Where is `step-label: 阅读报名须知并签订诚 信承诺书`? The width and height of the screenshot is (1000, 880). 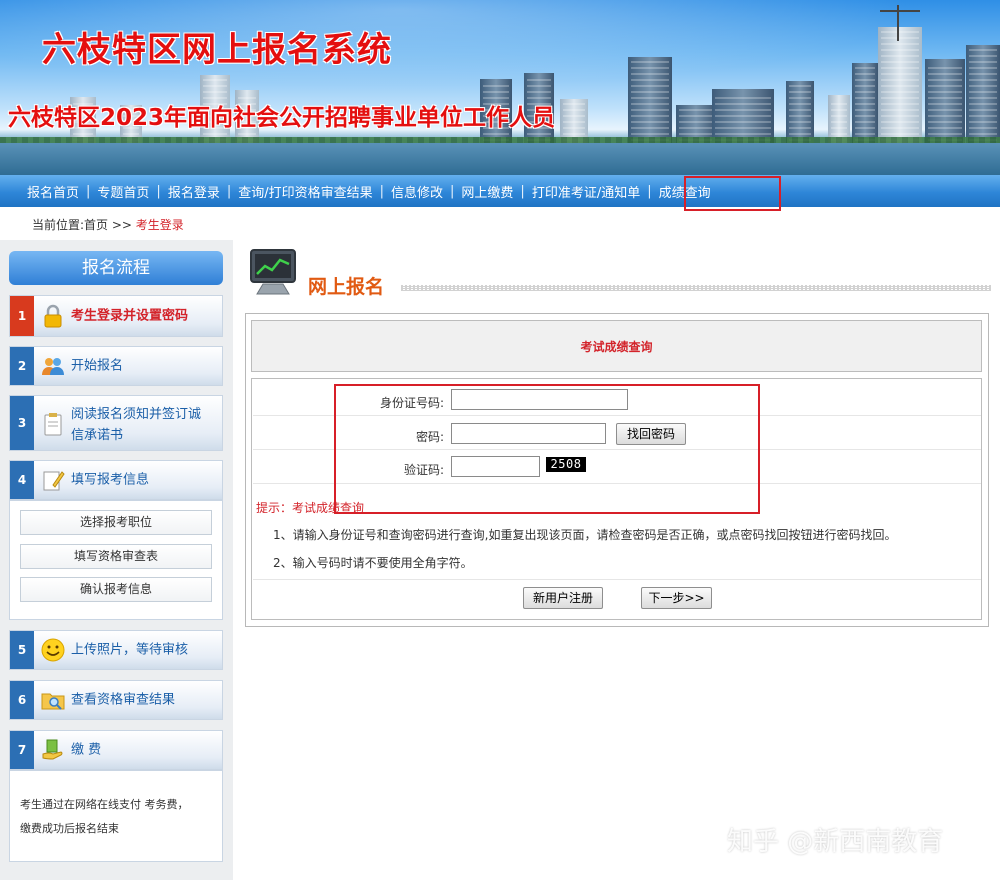
step-label: 阅读报名须知并签订诚 信承诺书 is located at coordinates (136, 425).